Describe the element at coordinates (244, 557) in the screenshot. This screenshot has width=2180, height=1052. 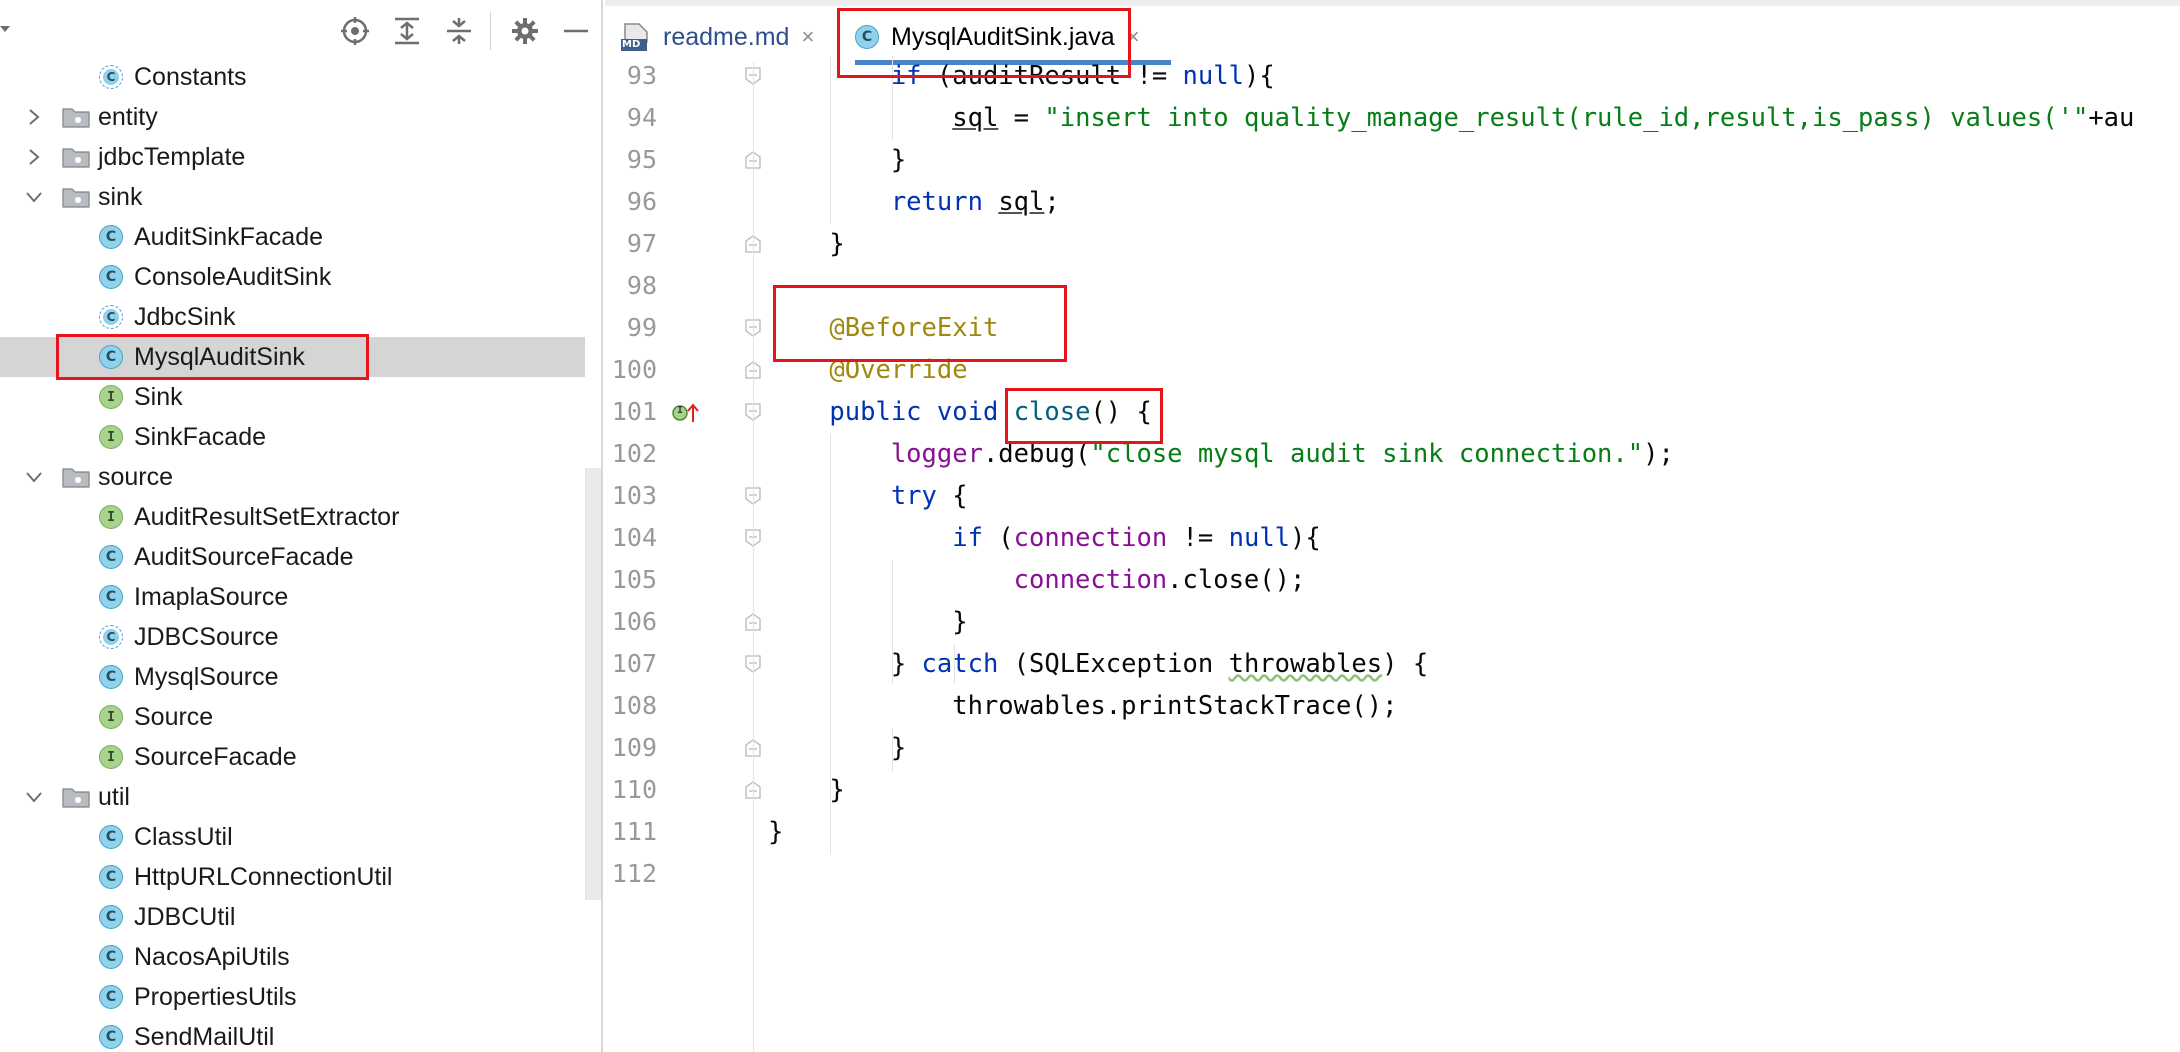
I see `tree-item-label: AuditSourceFacade` at that location.